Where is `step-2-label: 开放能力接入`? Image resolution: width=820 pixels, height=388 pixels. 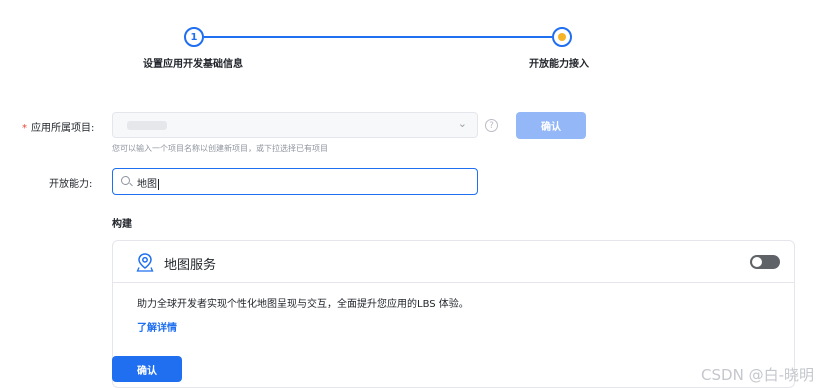
step-2-label: 开放能力接入 is located at coordinates (559, 64).